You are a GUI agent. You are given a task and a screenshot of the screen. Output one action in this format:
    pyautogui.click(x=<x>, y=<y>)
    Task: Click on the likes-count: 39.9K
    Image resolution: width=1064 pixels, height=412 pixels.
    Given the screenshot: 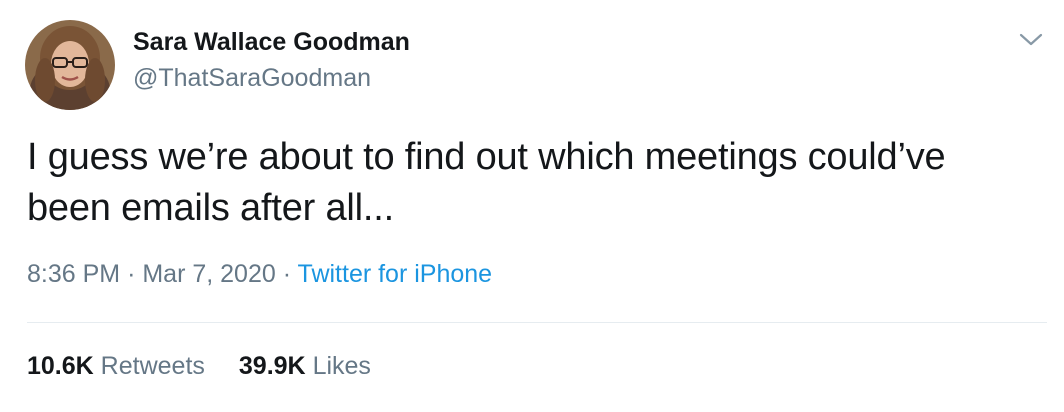 What is the action you would take?
    pyautogui.click(x=272, y=366)
    